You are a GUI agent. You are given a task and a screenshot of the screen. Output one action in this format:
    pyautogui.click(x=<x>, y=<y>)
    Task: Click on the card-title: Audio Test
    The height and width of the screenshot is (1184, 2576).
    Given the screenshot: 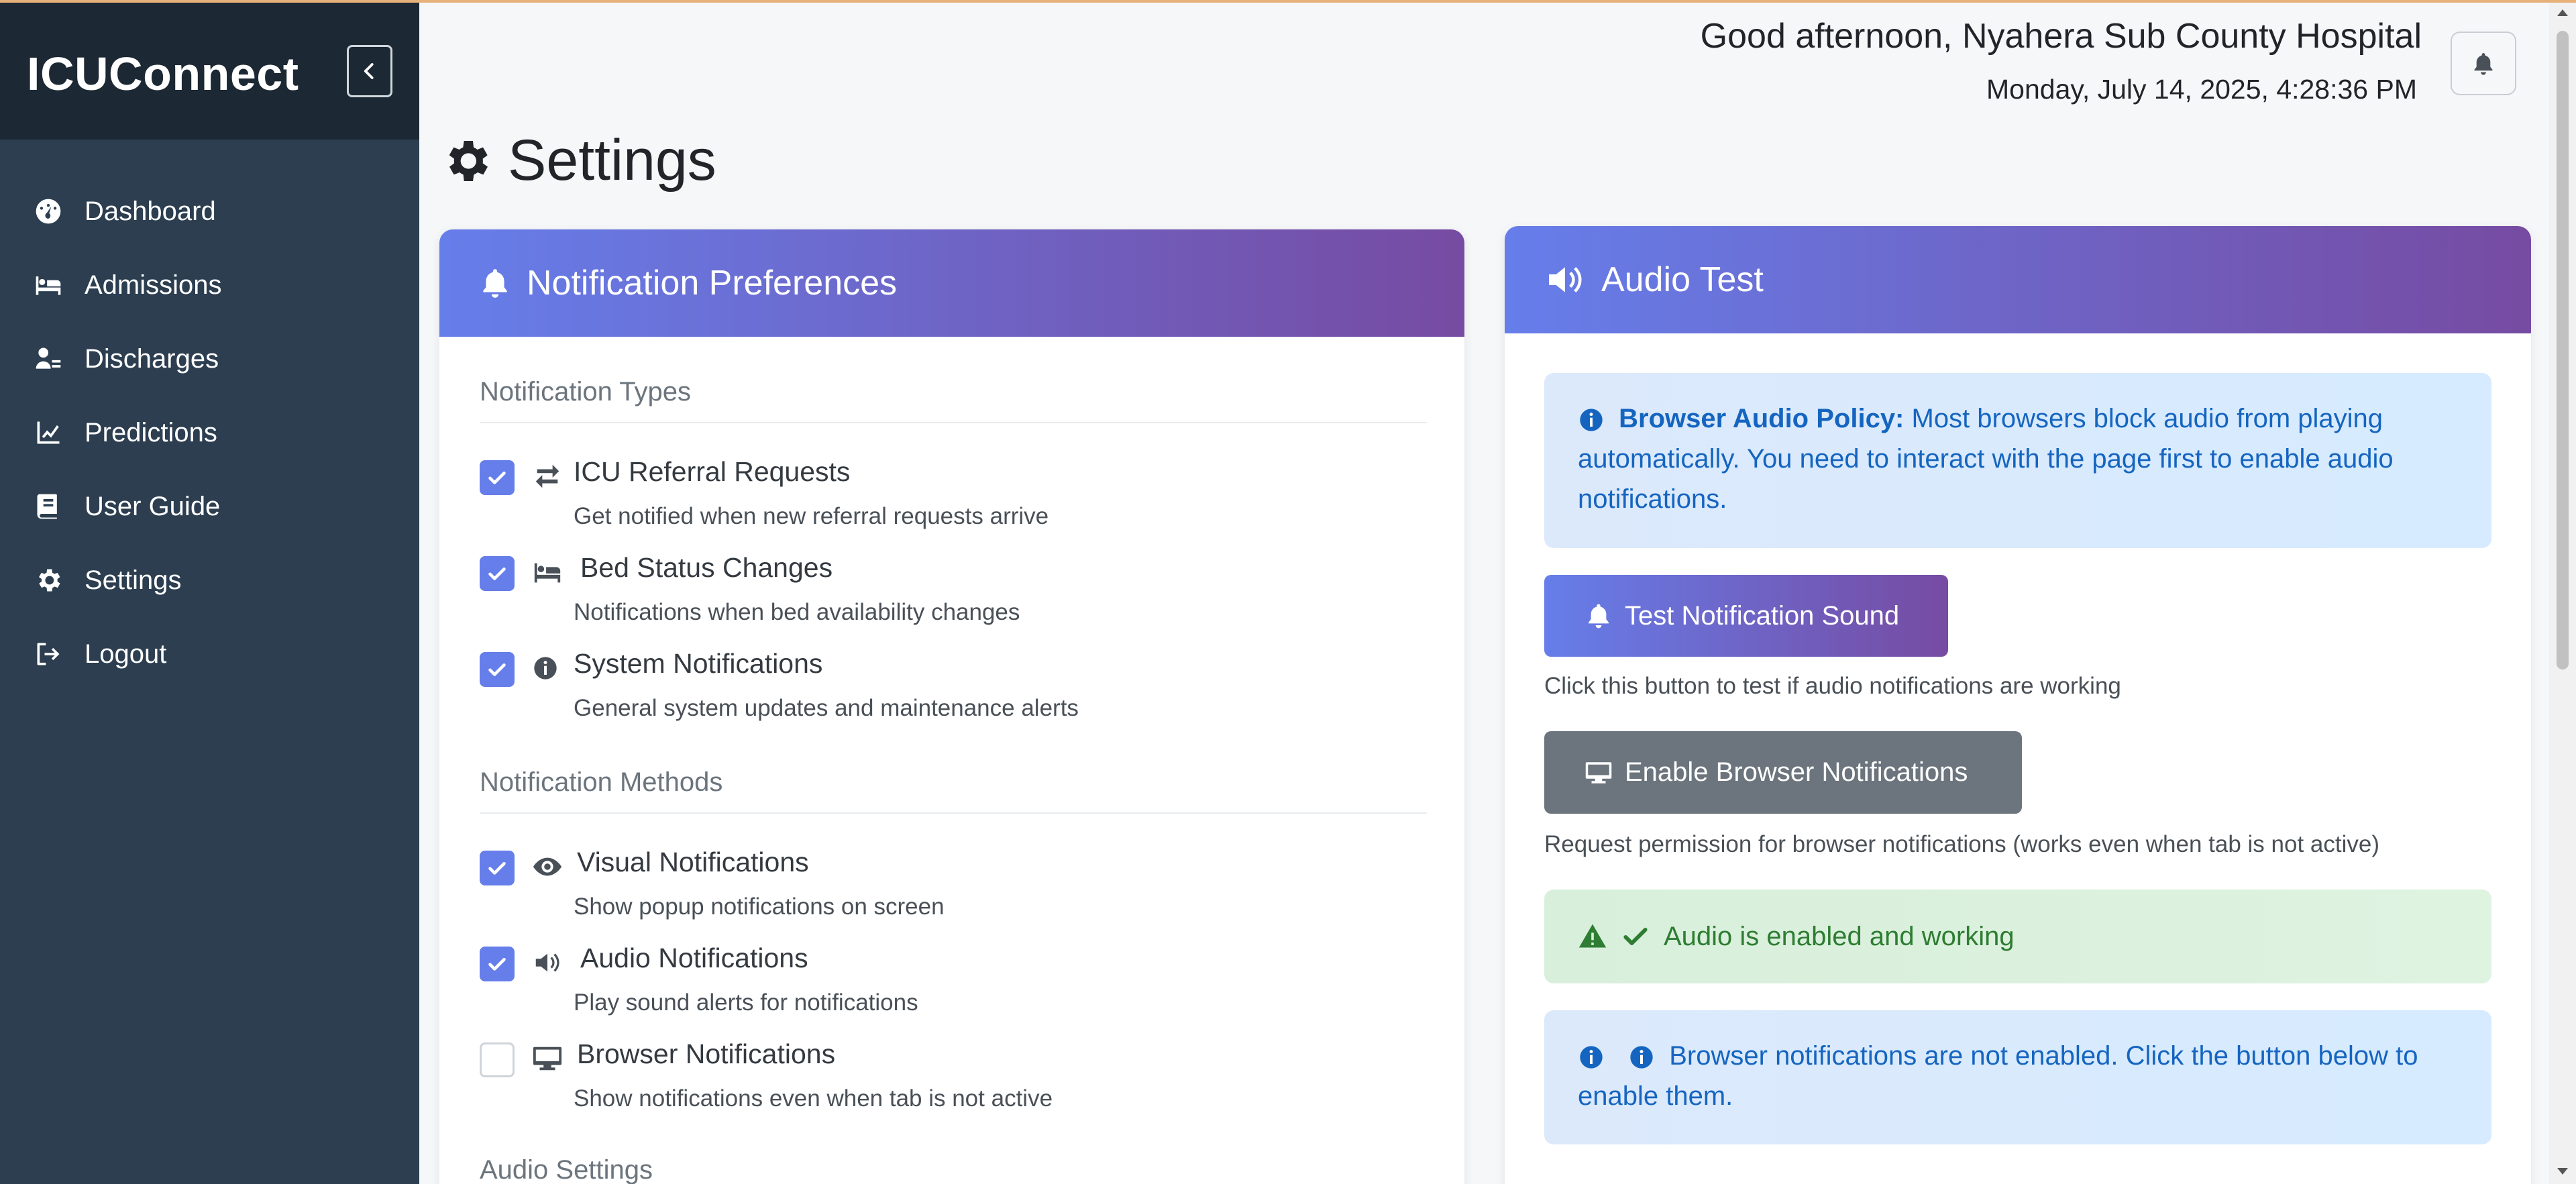 What is the action you would take?
    pyautogui.click(x=1682, y=279)
    